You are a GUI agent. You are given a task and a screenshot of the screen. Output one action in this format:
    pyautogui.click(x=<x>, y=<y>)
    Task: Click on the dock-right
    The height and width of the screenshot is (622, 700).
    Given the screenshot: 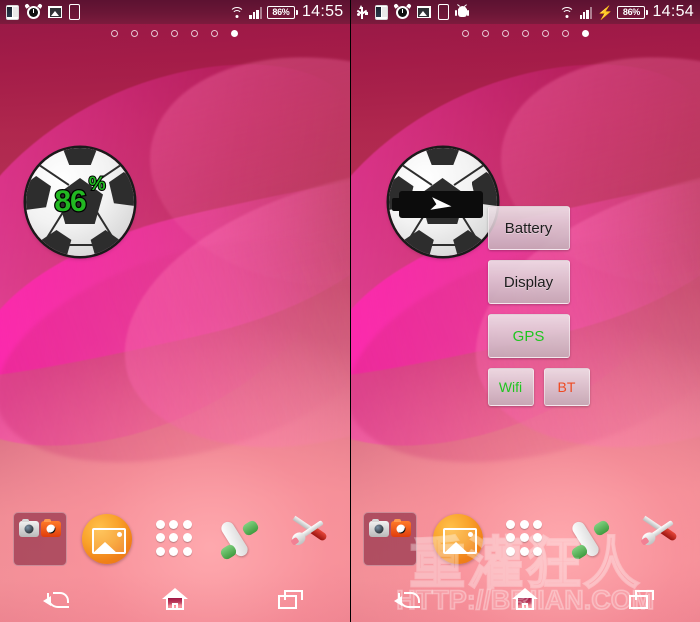 What is the action you would take?
    pyautogui.click(x=525, y=539)
    